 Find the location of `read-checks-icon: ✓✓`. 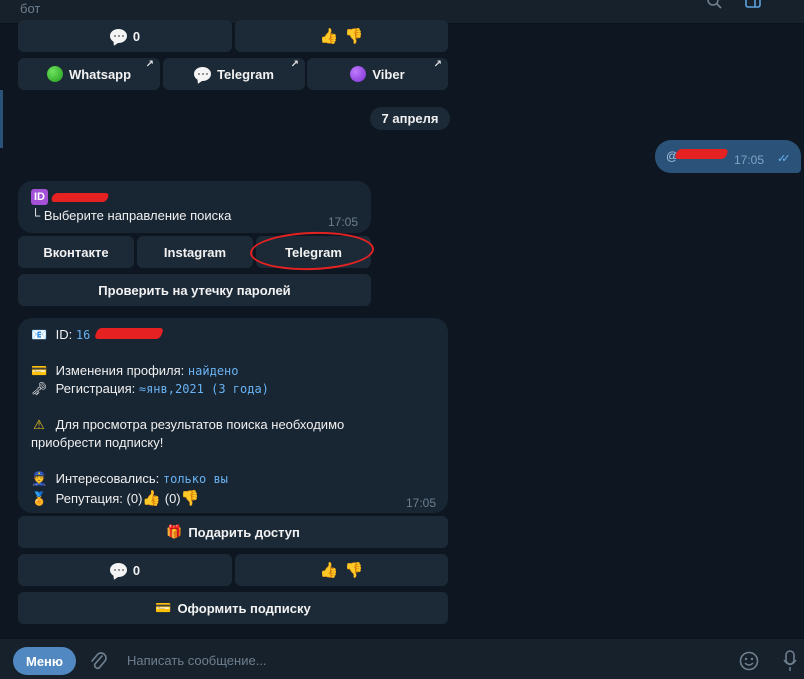

read-checks-icon: ✓✓ is located at coordinates (784, 159).